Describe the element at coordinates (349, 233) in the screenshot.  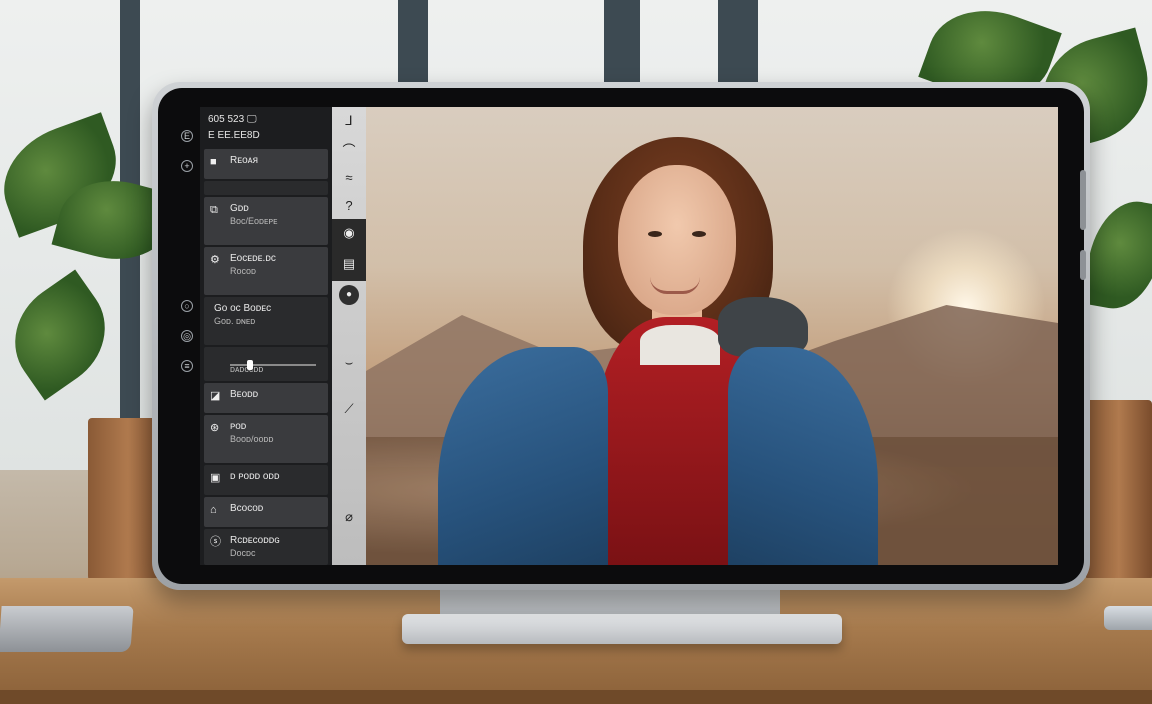
I see `eye-icon: ◉` at that location.